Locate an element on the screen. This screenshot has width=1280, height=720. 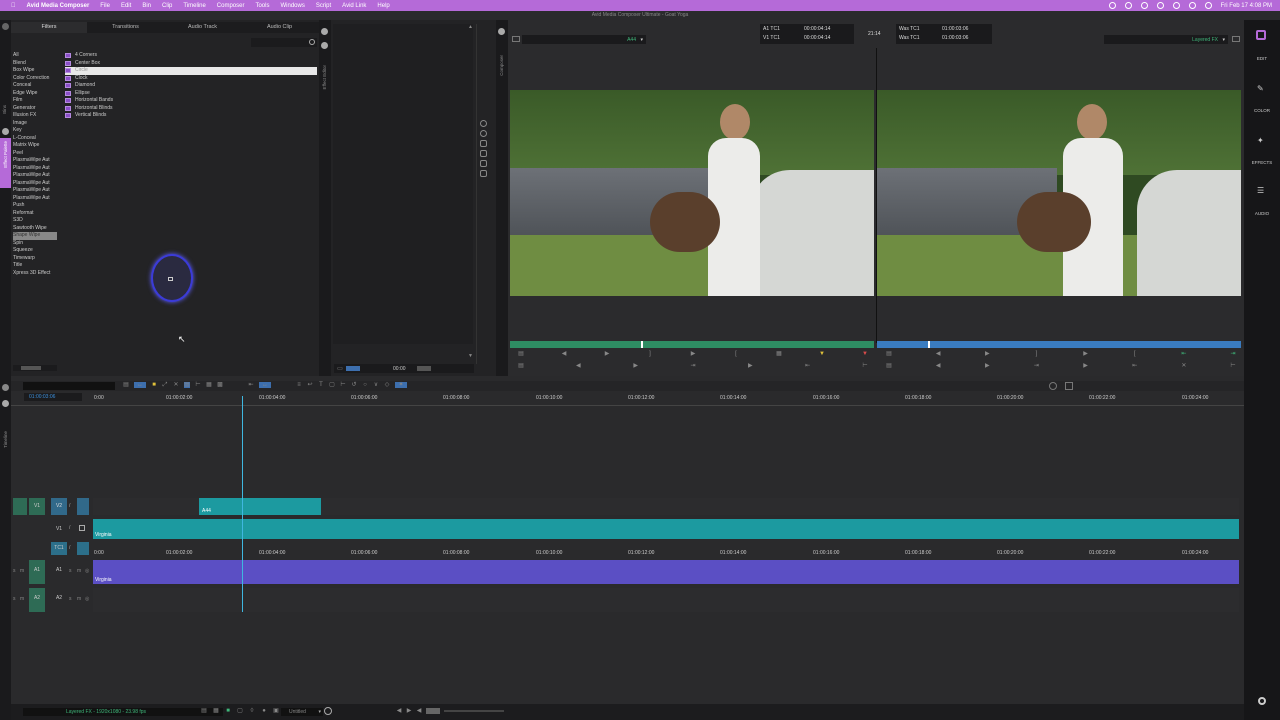
horizontal-scrollbar is located at coordinates (35, 368).